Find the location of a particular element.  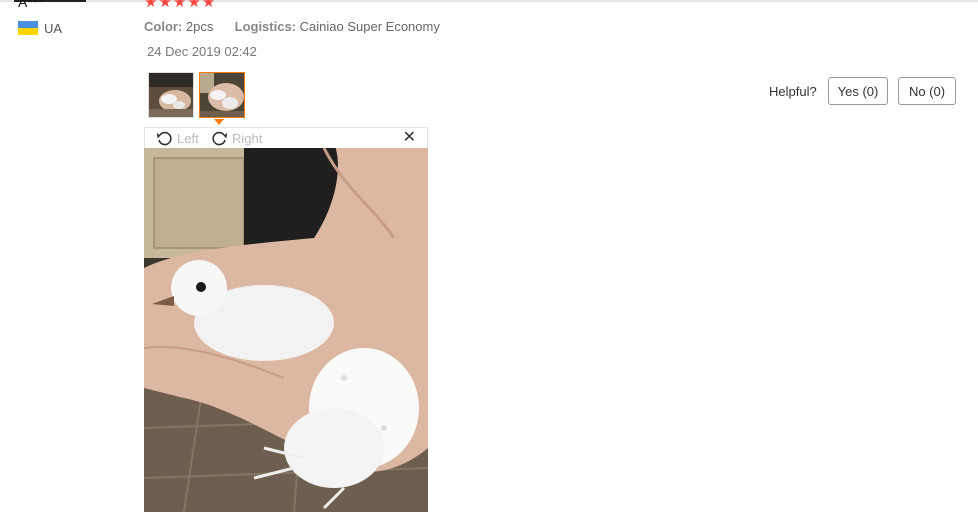

star-rating: ★ ★ ★ ★ ★ is located at coordinates (179, 5).